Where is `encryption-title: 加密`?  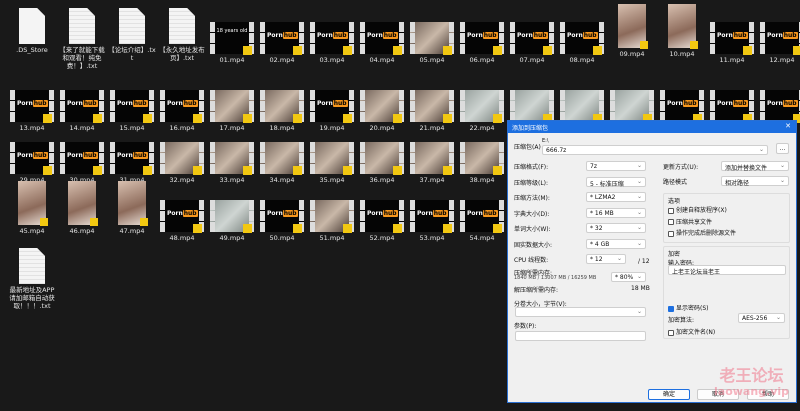
encryption-title: 加密 is located at coordinates (674, 254).